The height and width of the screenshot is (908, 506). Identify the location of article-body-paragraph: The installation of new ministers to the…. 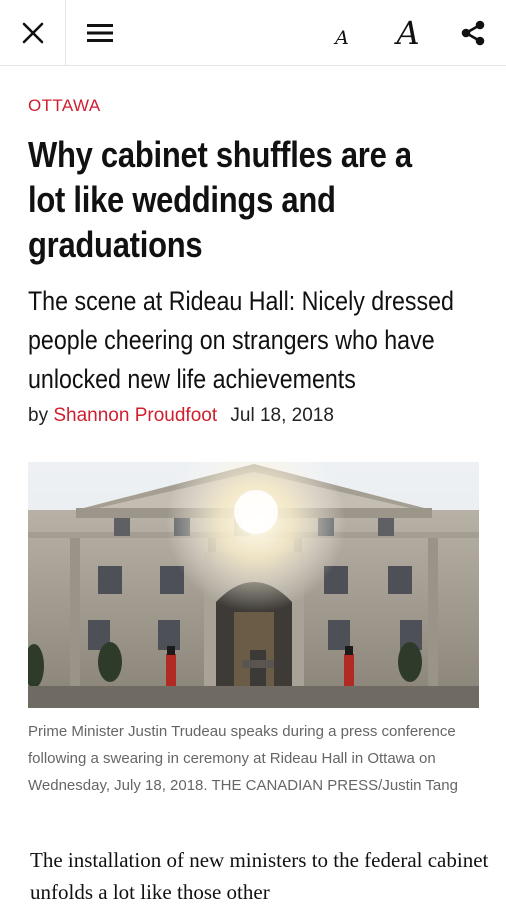
(259, 876).